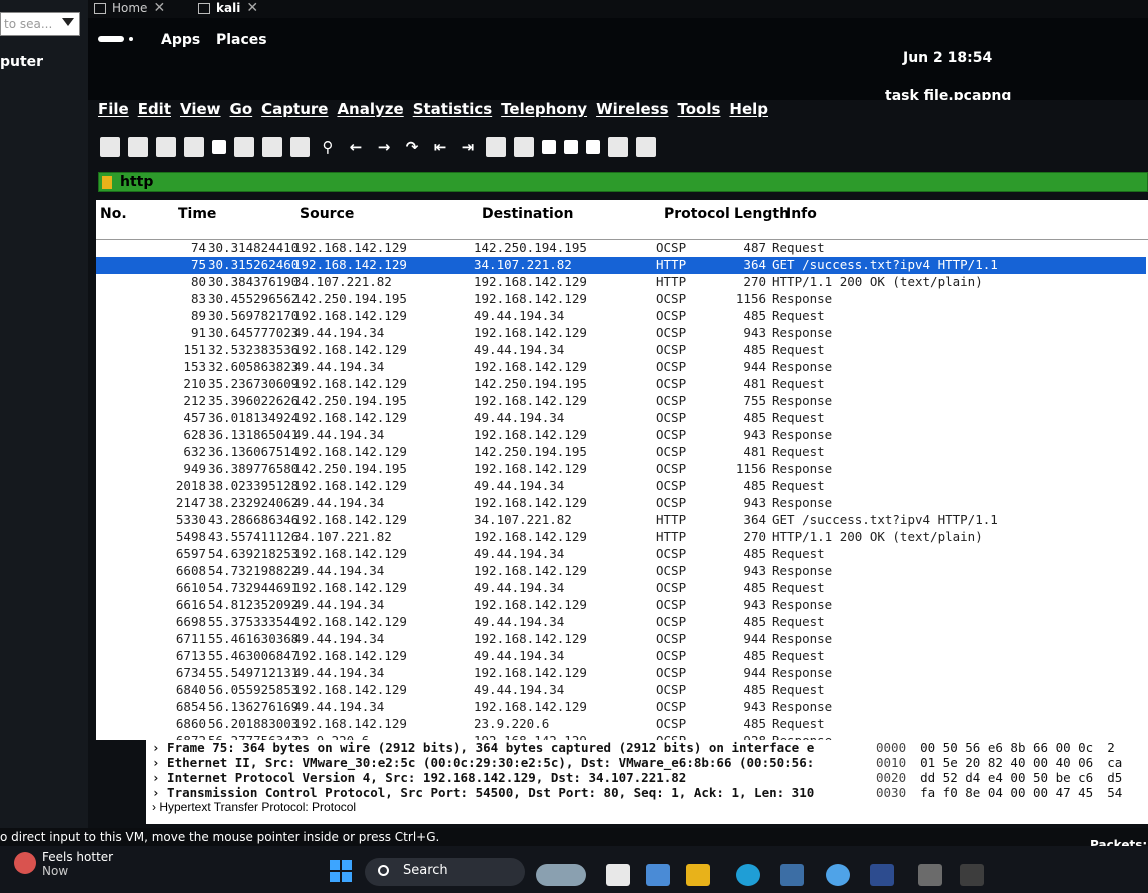  I want to click on bytes-row: 0020 dd 52 d4 e4 00 50 be c6 d5, so click(1007, 777).